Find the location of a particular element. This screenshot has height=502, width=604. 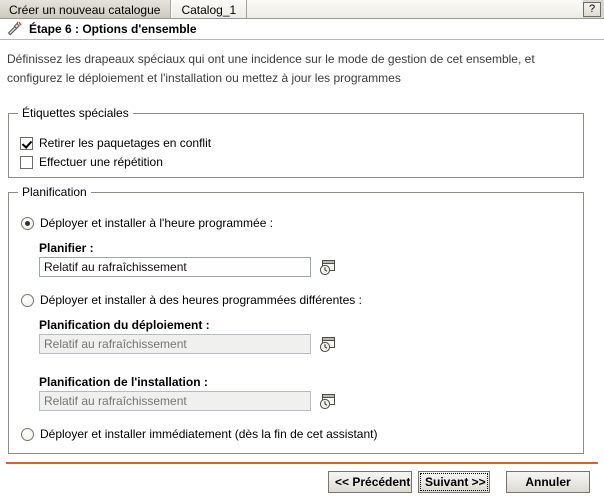

installation-schedule-field-row is located at coordinates (187, 401).